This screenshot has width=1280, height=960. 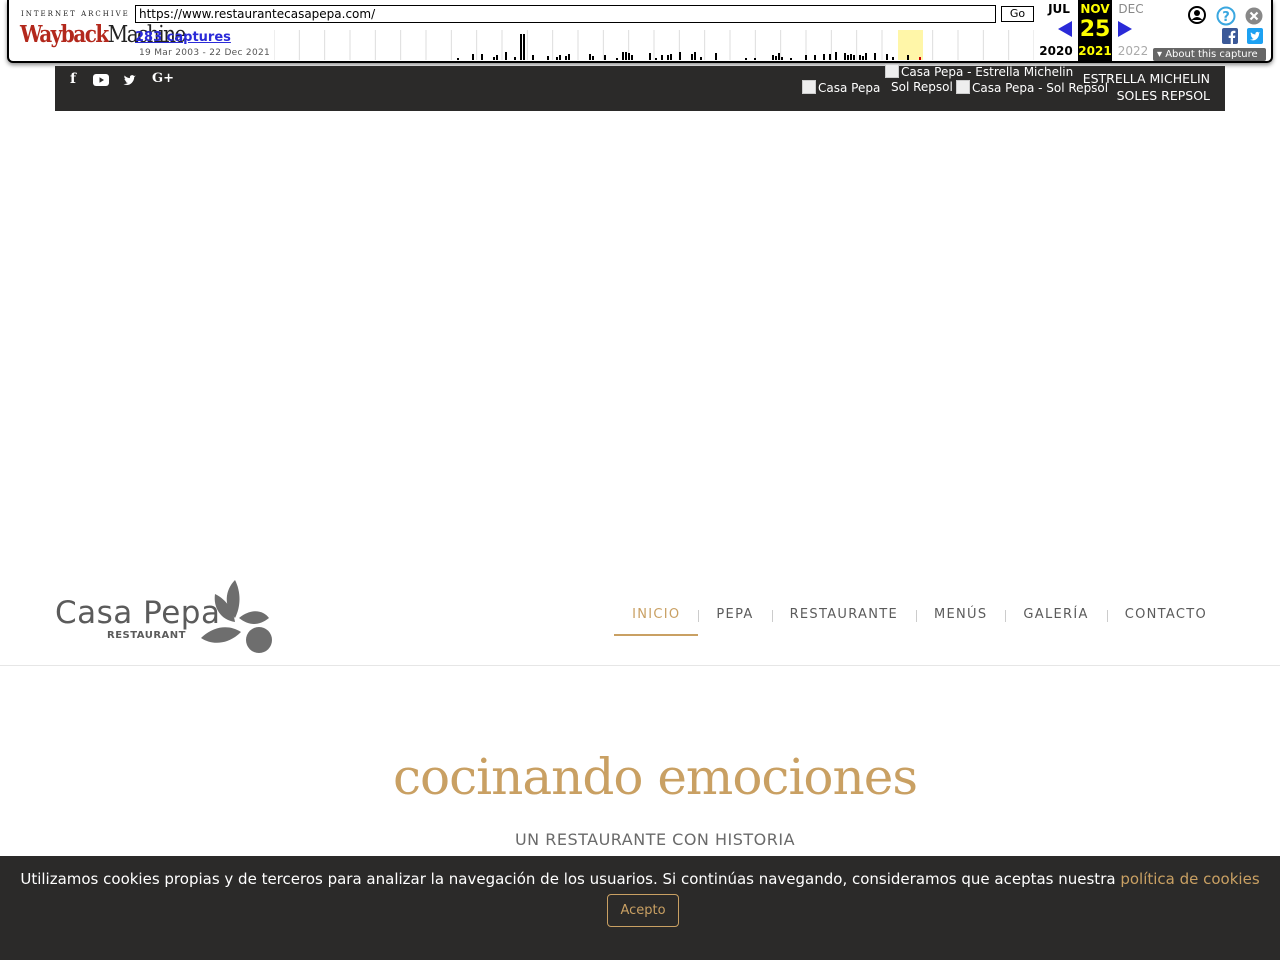 What do you see at coordinates (734, 616) in the screenshot?
I see `nav-item-pepa: PEPA` at bounding box center [734, 616].